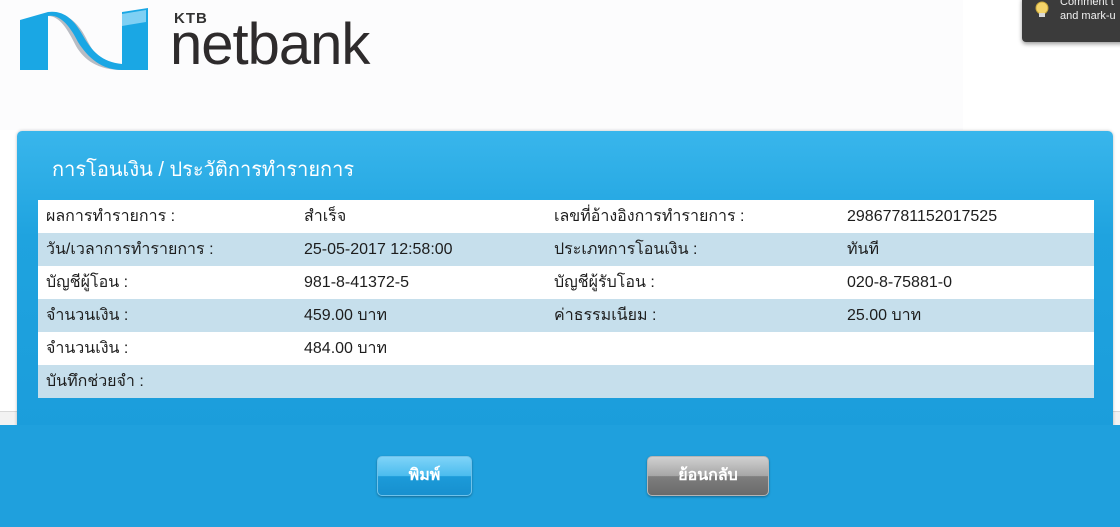  What do you see at coordinates (692, 216) in the screenshot?
I see `row-label: เลขที่อ้างอิงการทำรายการ :` at bounding box center [692, 216].